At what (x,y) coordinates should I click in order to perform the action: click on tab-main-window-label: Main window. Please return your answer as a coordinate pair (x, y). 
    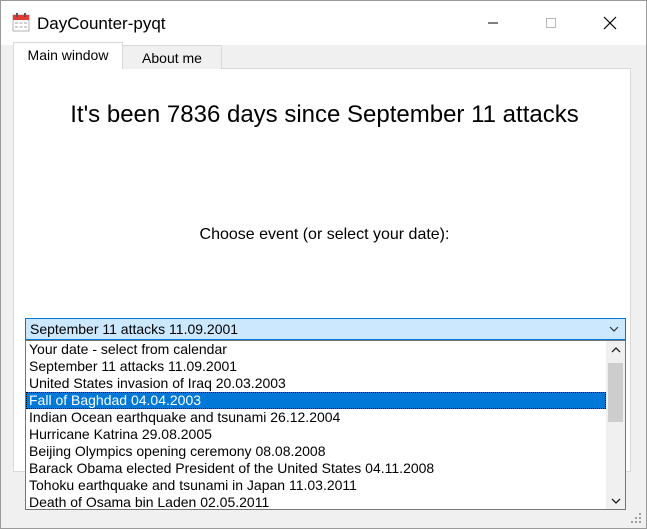
    Looking at the image, I should click on (68, 55).